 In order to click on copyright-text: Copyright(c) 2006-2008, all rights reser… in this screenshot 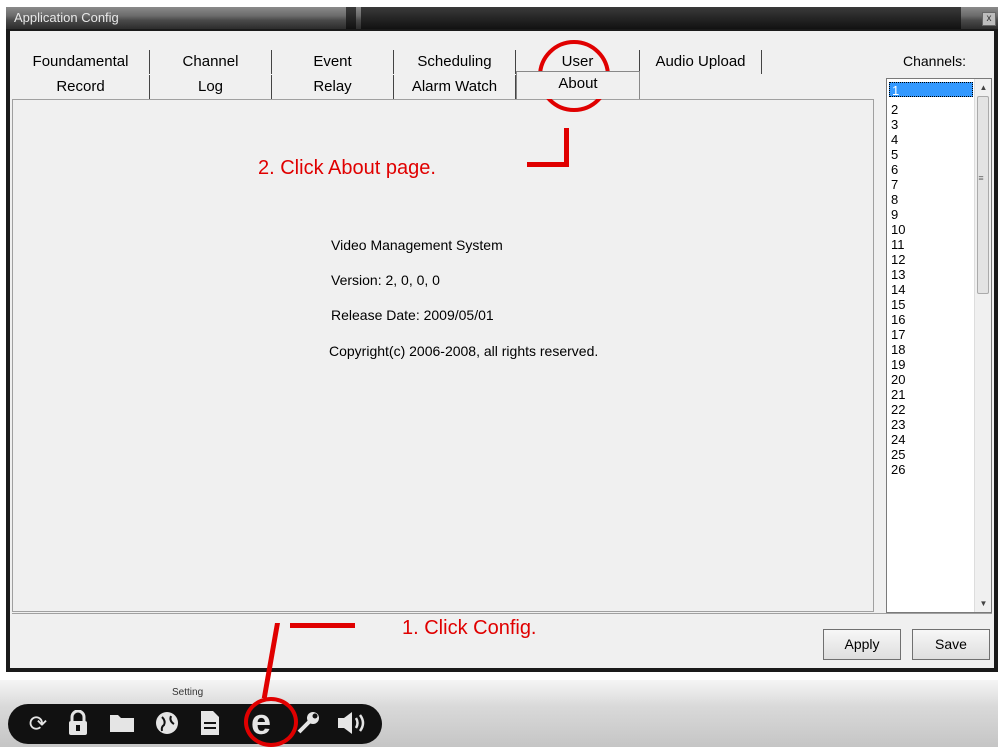, I will do `click(464, 351)`.